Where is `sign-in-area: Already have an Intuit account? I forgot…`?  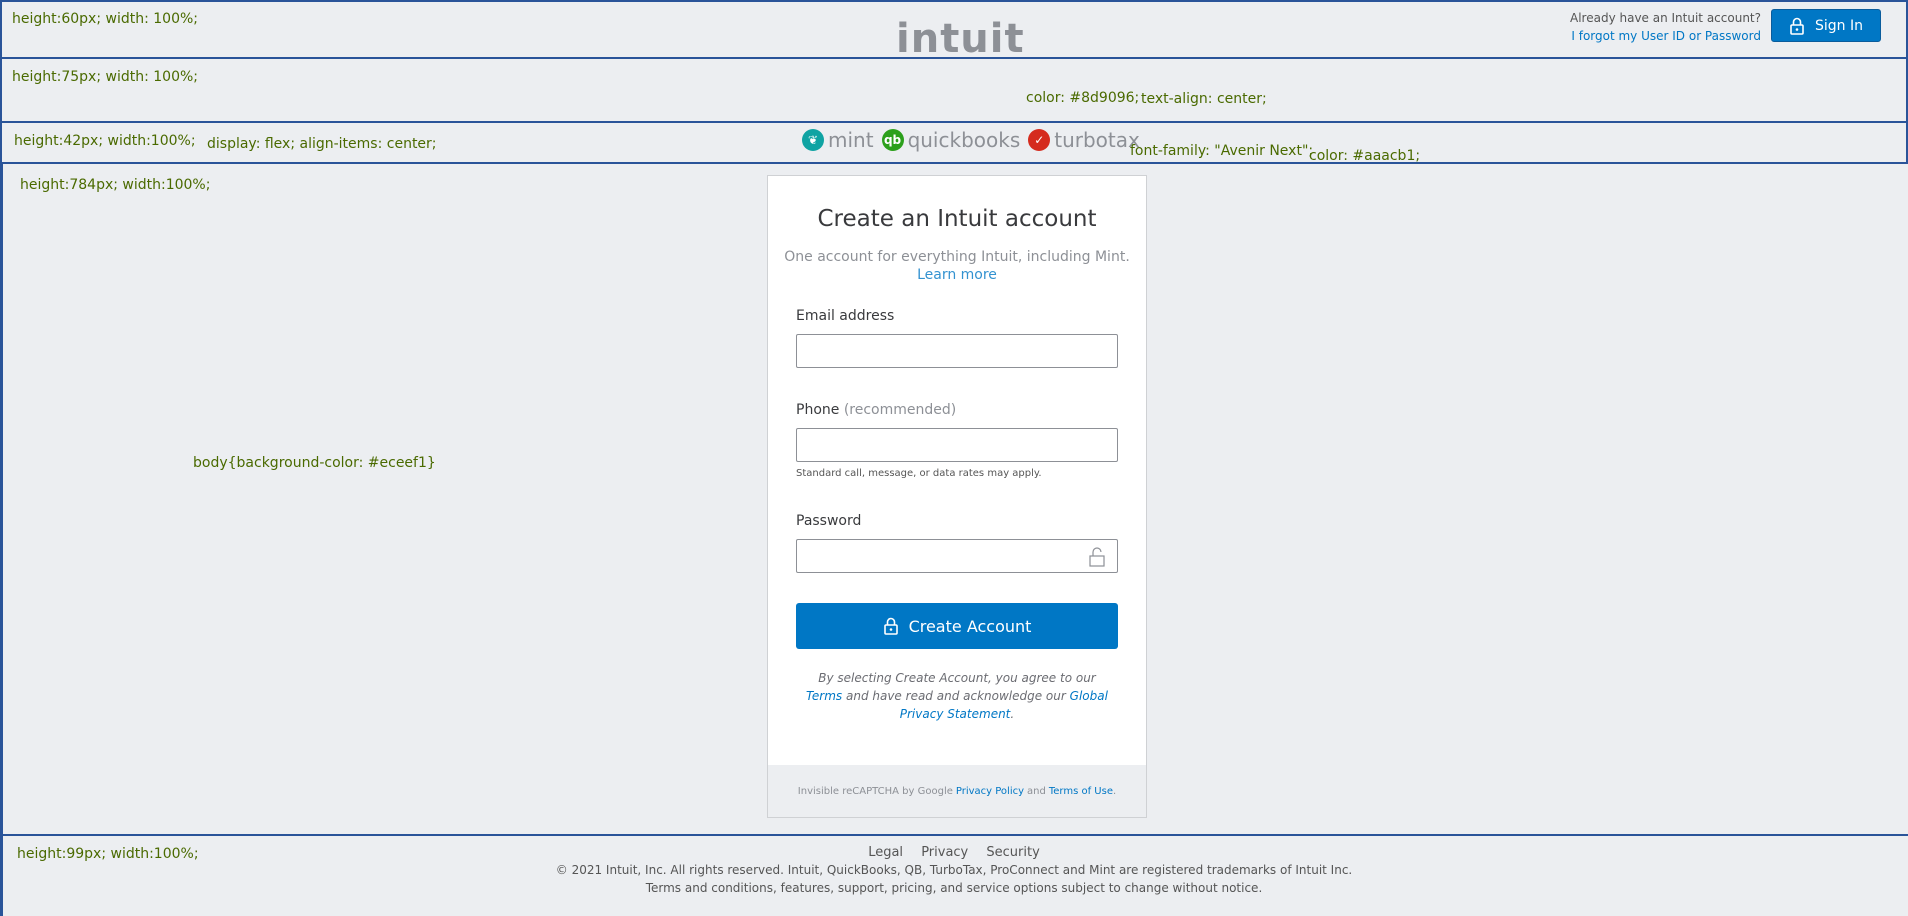 sign-in-area: Already have an Intuit account? I forgot… is located at coordinates (1725, 27).